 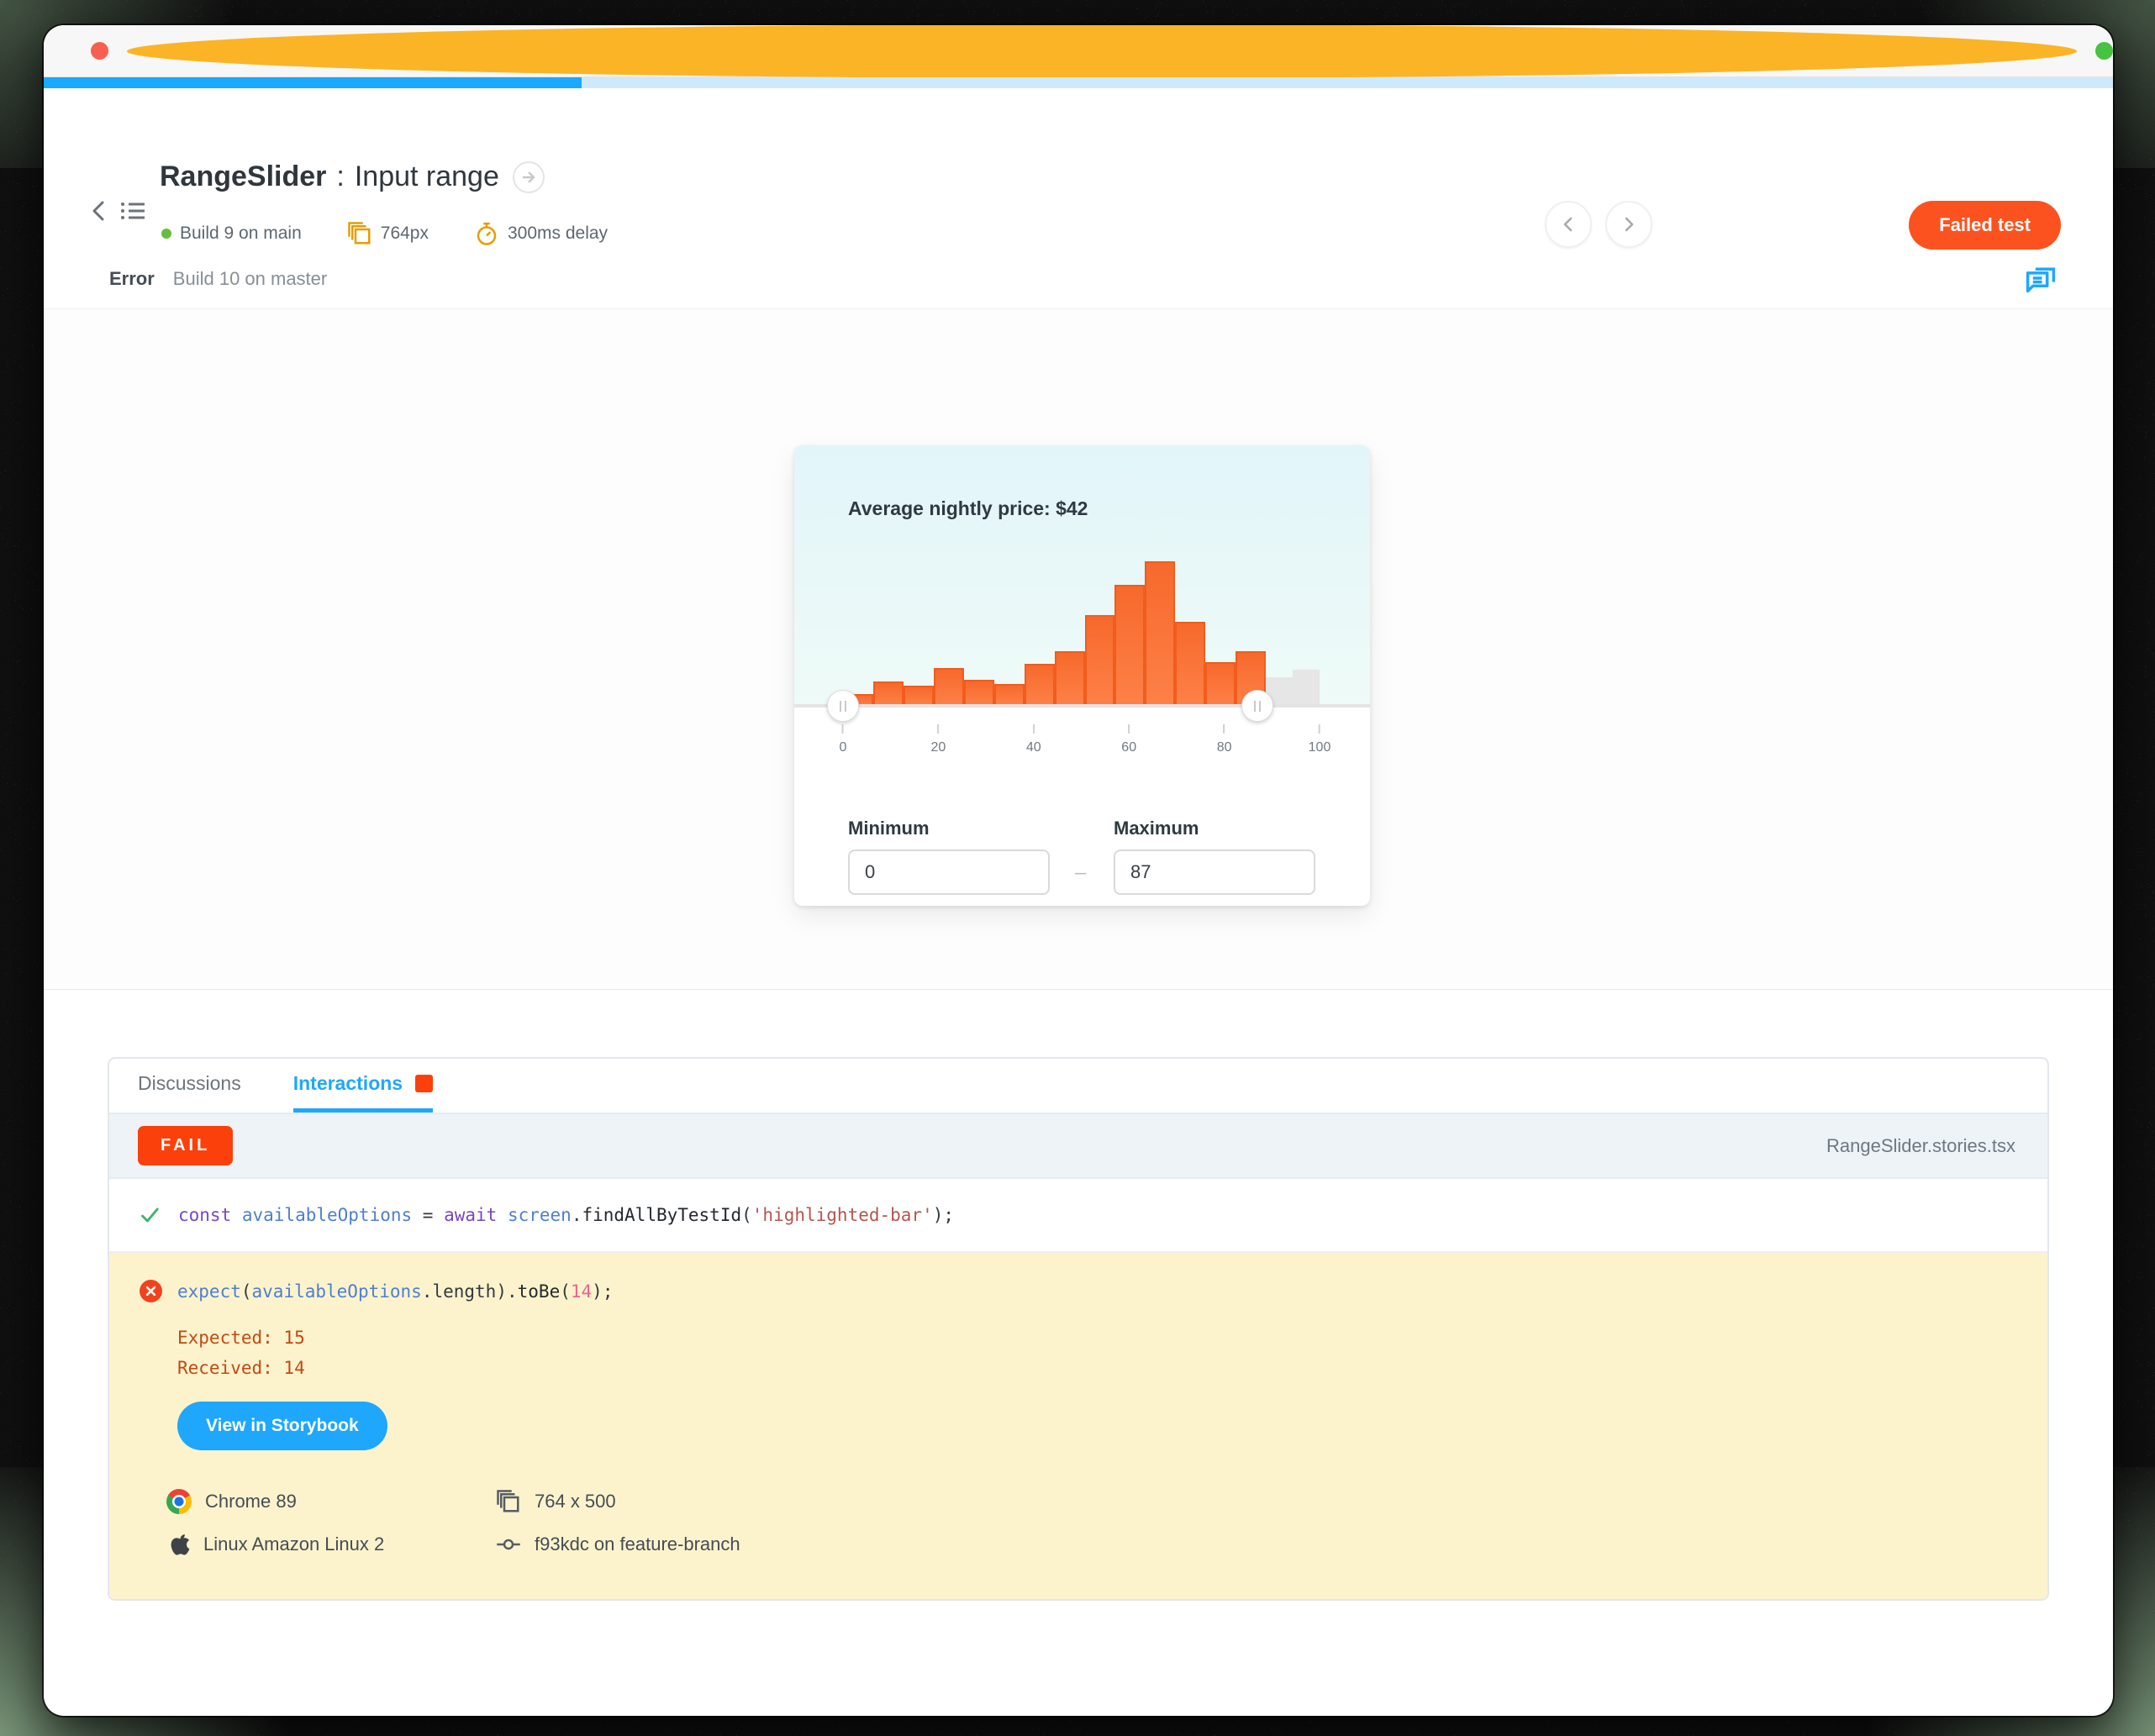 I want to click on os-label: Linux Amazon Linux 2, so click(x=294, y=1544).